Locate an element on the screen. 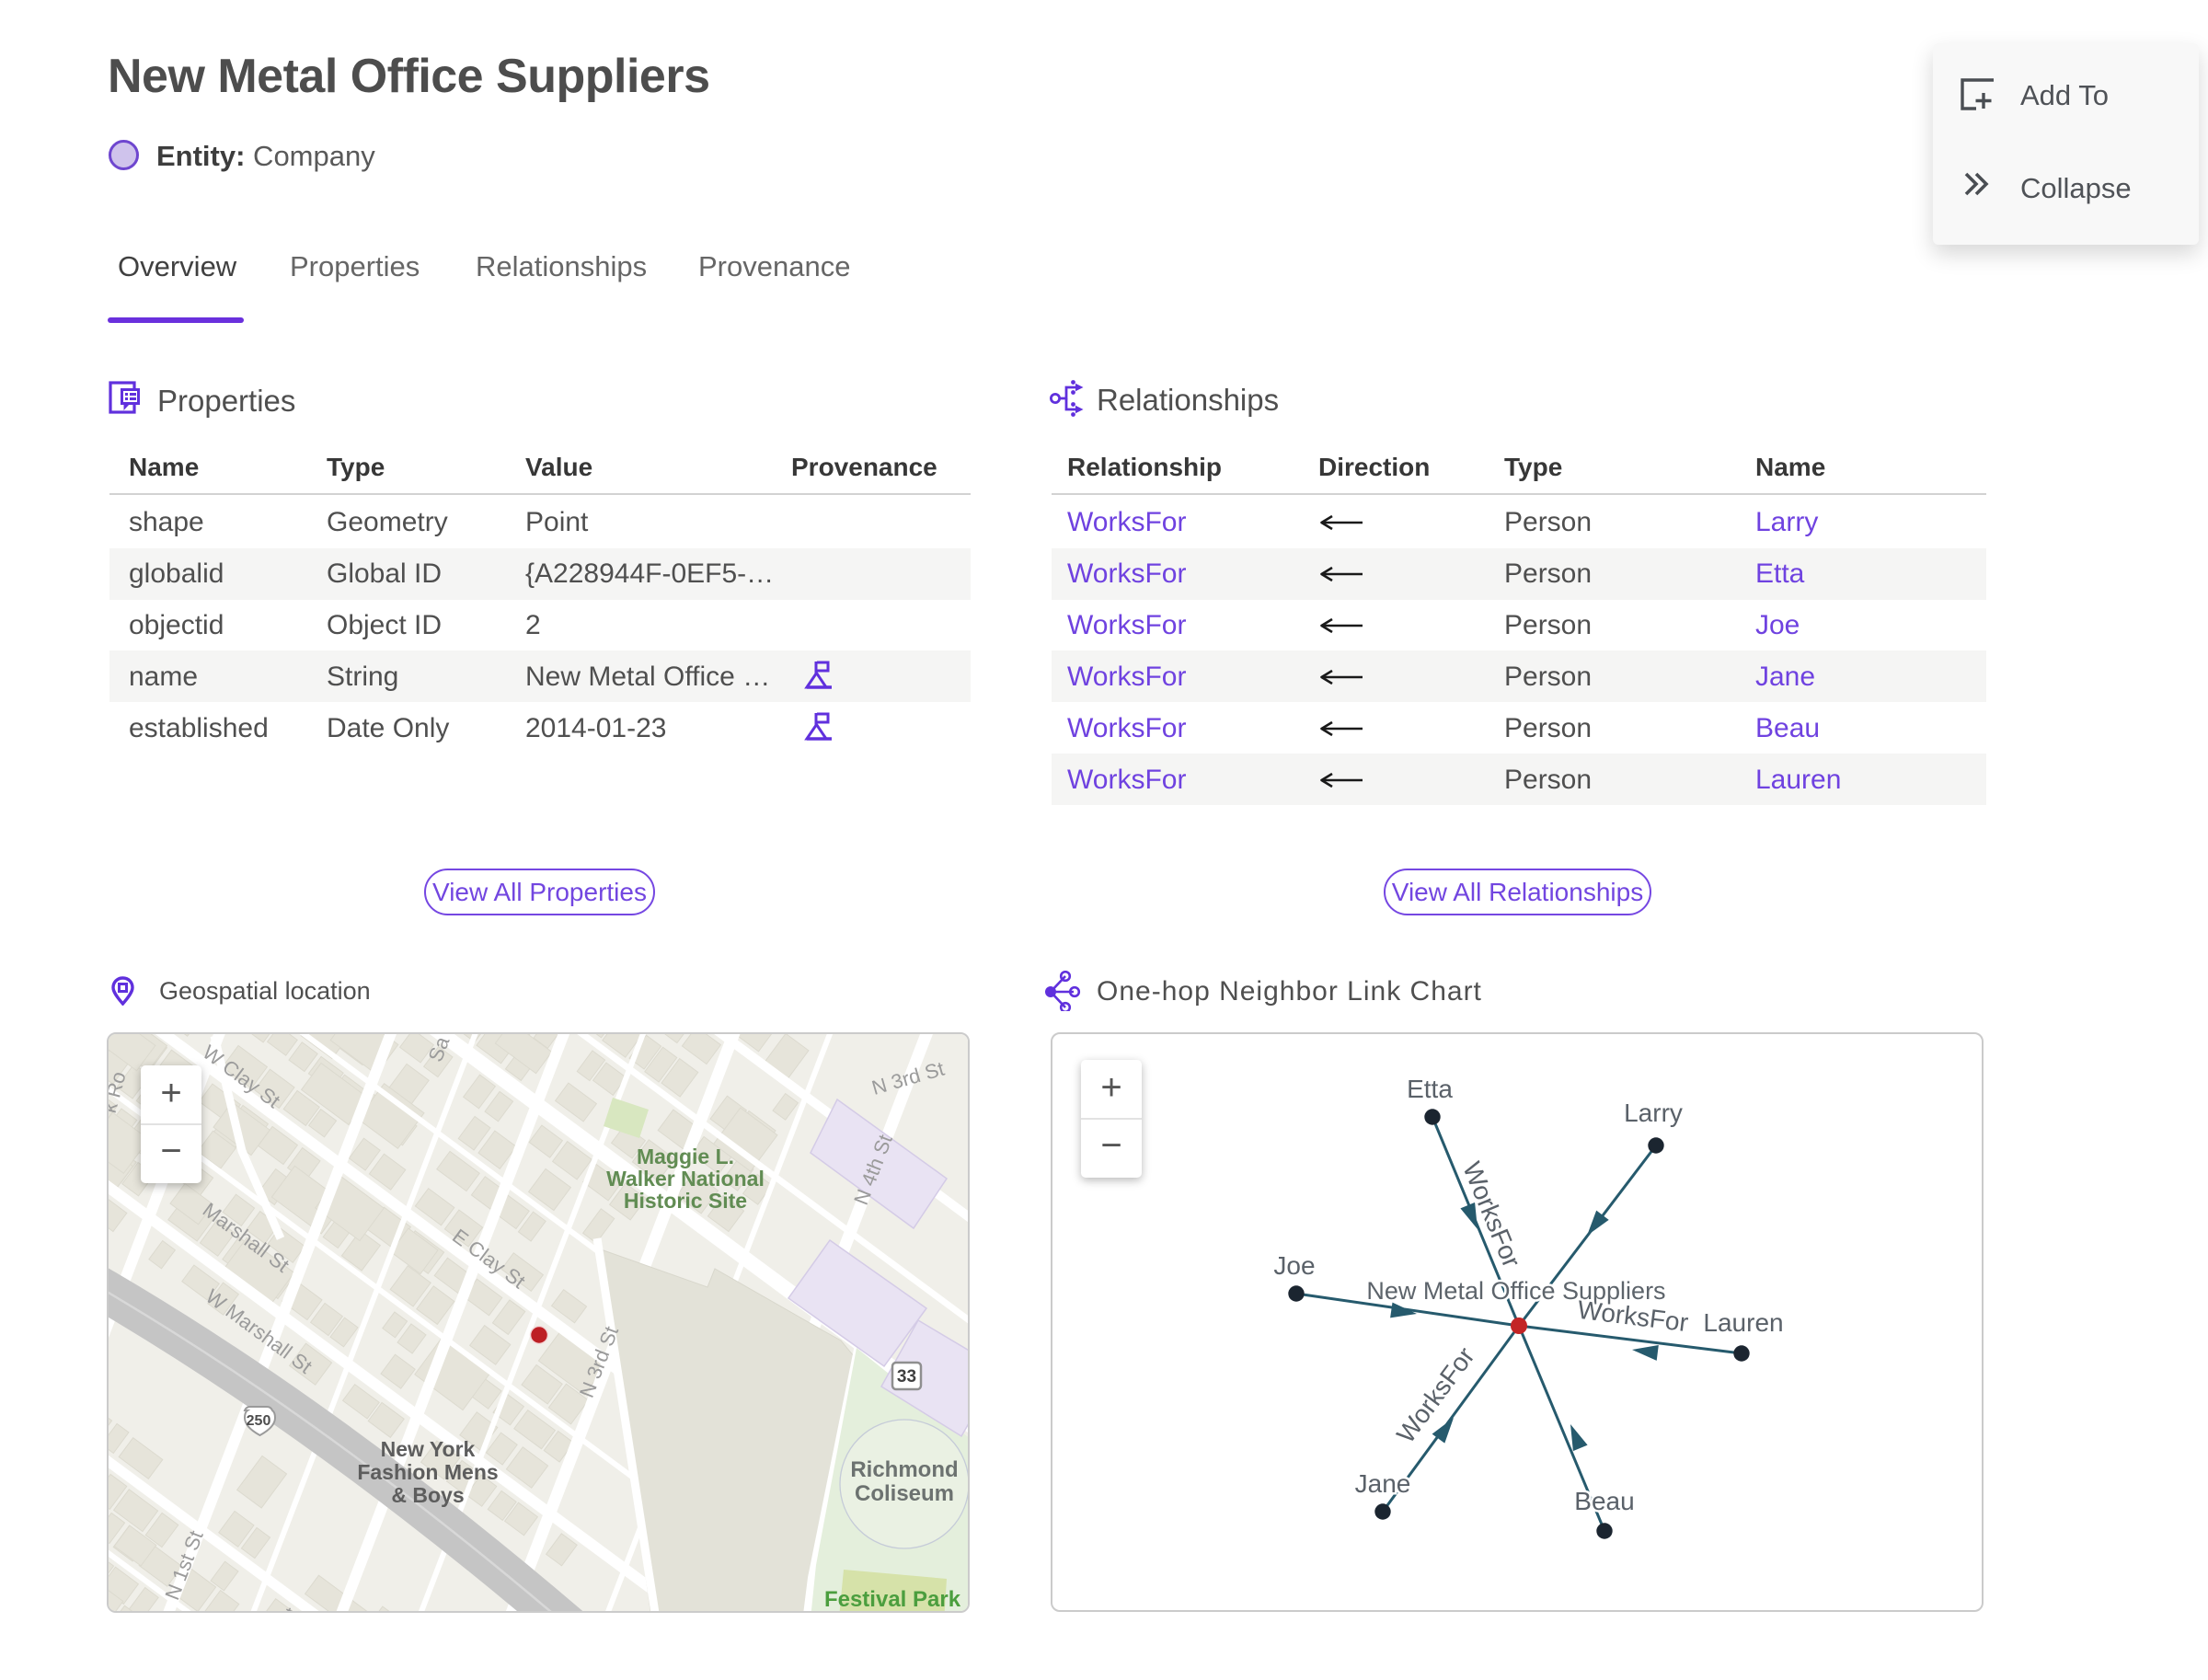 The height and width of the screenshot is (1680, 2208). svg-text: WorksFor is located at coordinates (1633, 1316).